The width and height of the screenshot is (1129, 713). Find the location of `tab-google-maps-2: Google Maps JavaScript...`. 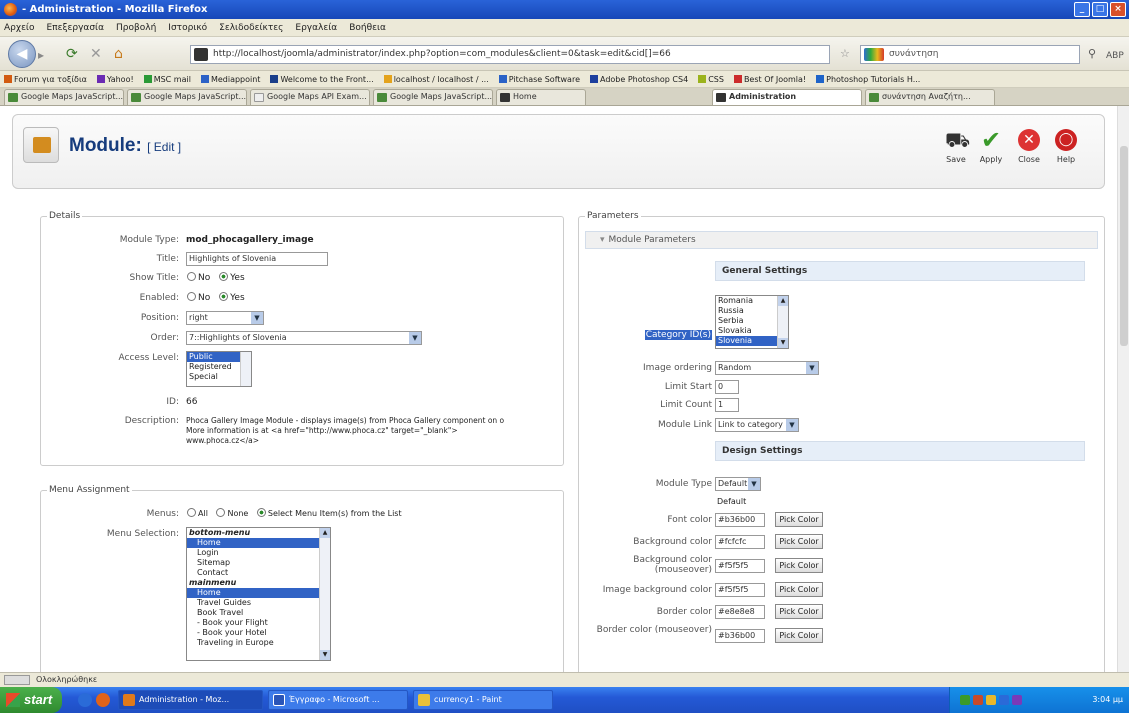

tab-google-maps-2: Google Maps JavaScript... is located at coordinates (187, 97).